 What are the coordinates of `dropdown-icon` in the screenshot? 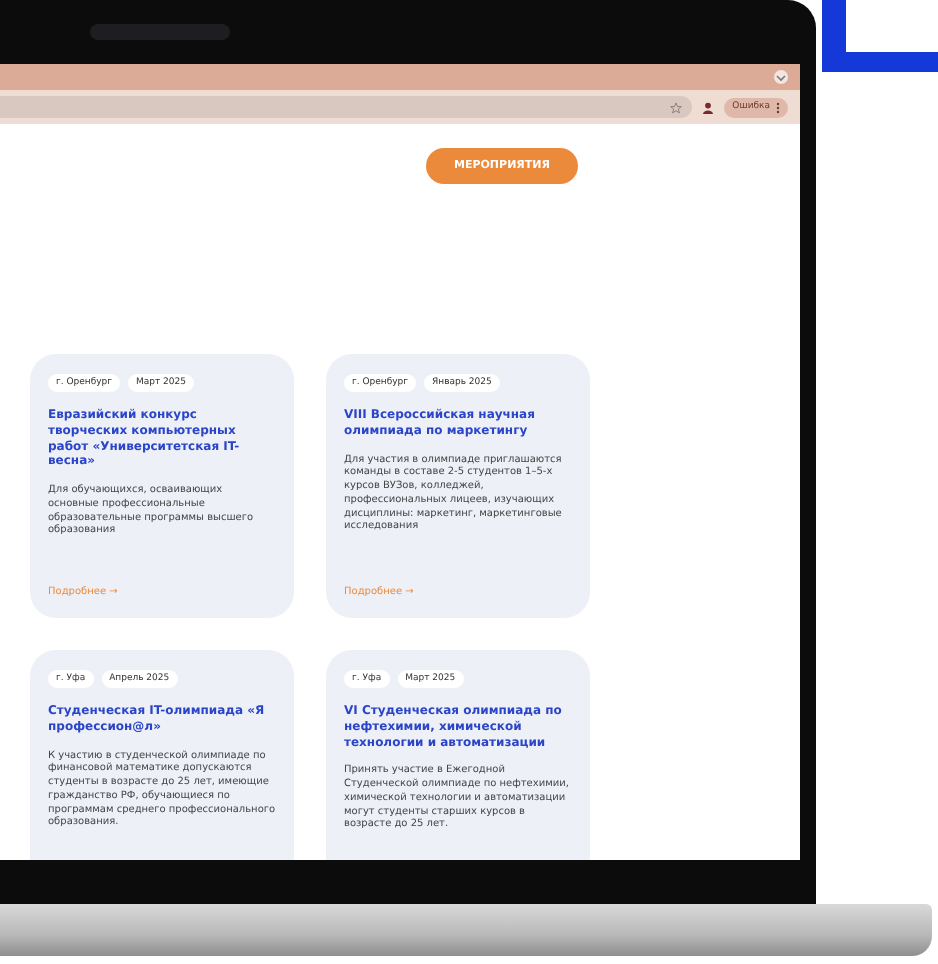 It's located at (781, 77).